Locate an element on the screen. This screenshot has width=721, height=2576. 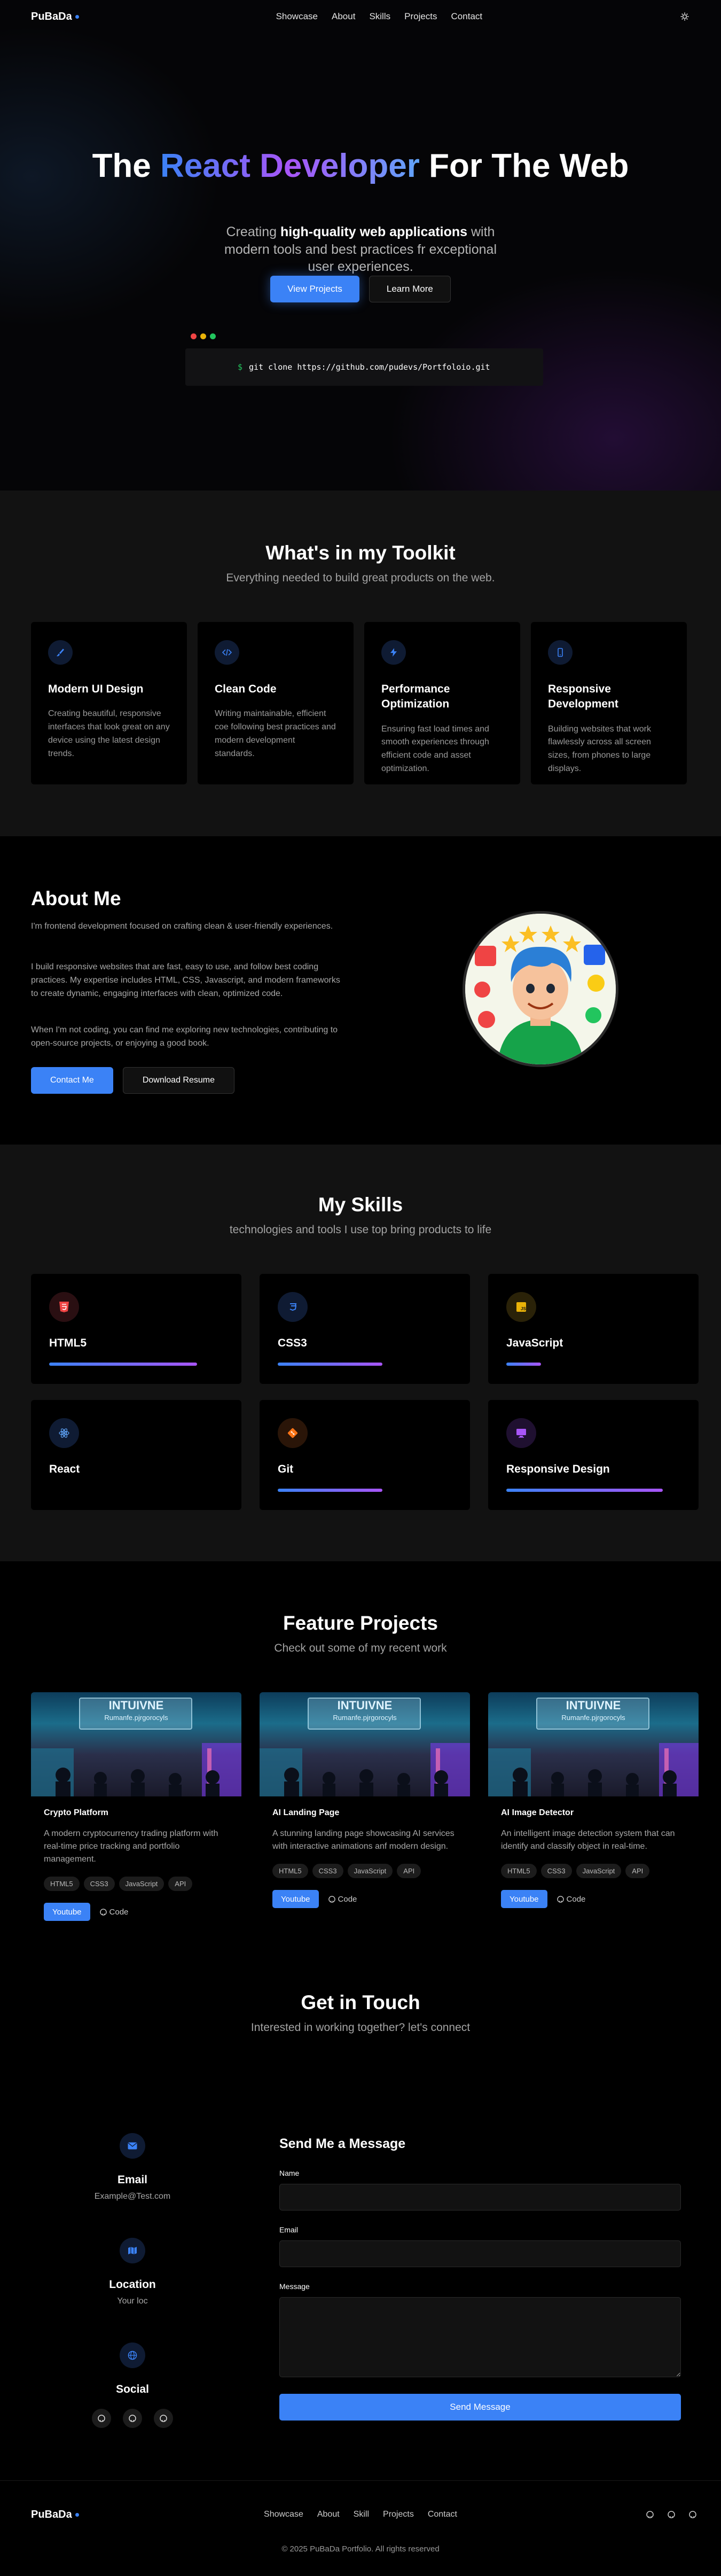
skill-name: JavaScript is located at coordinates (534, 1343).